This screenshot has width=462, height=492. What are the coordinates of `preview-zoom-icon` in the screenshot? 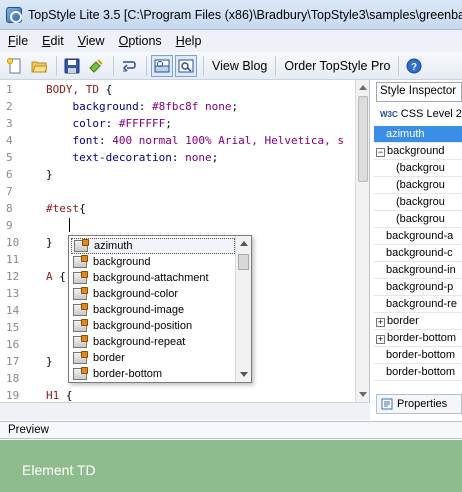 It's located at (186, 65).